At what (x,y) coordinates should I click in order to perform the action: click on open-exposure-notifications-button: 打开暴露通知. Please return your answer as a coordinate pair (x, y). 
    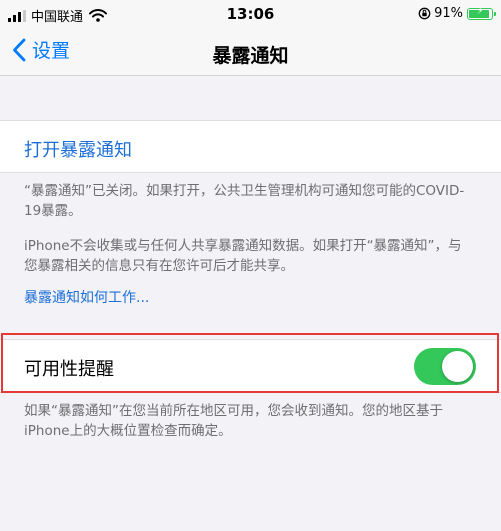
    Looking at the image, I should click on (78, 149).